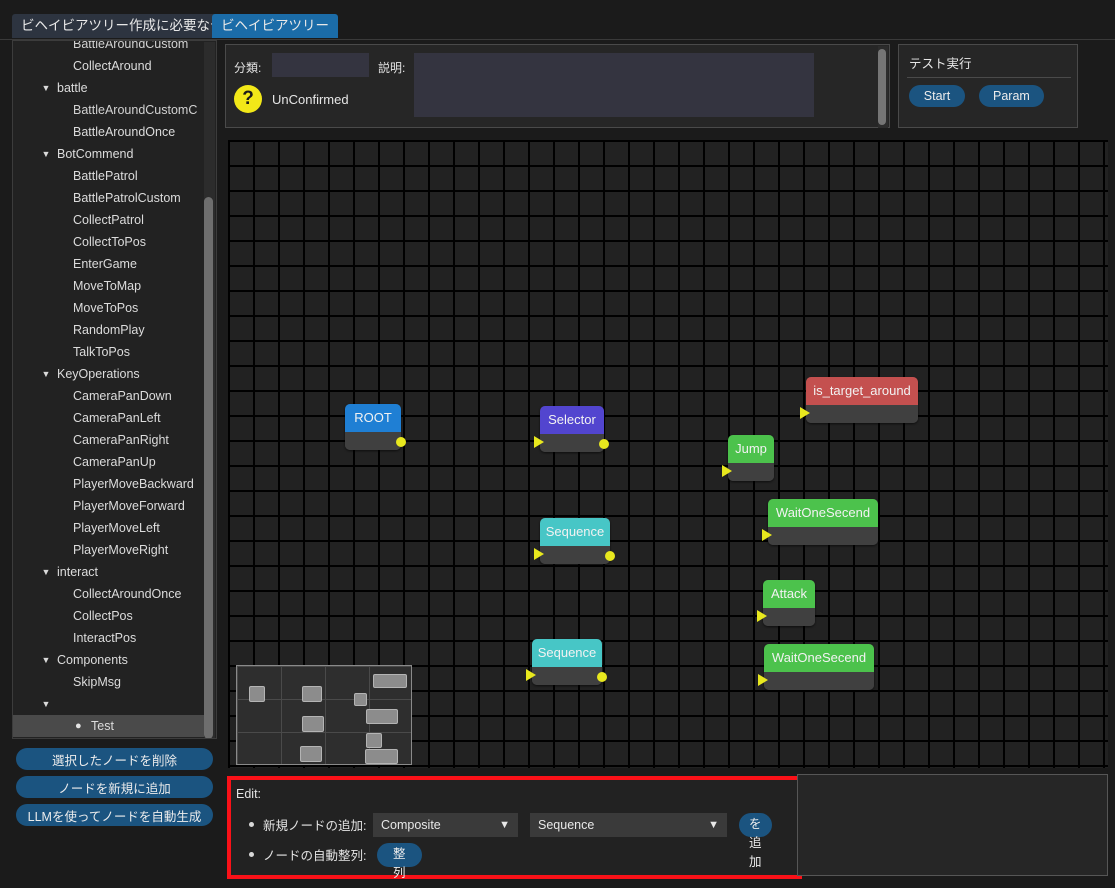 The image size is (1115, 888). I want to click on tab-bar: ビヘイビアツリー作成に必要なデータ ビヘイビアツリー, so click(557, 20).